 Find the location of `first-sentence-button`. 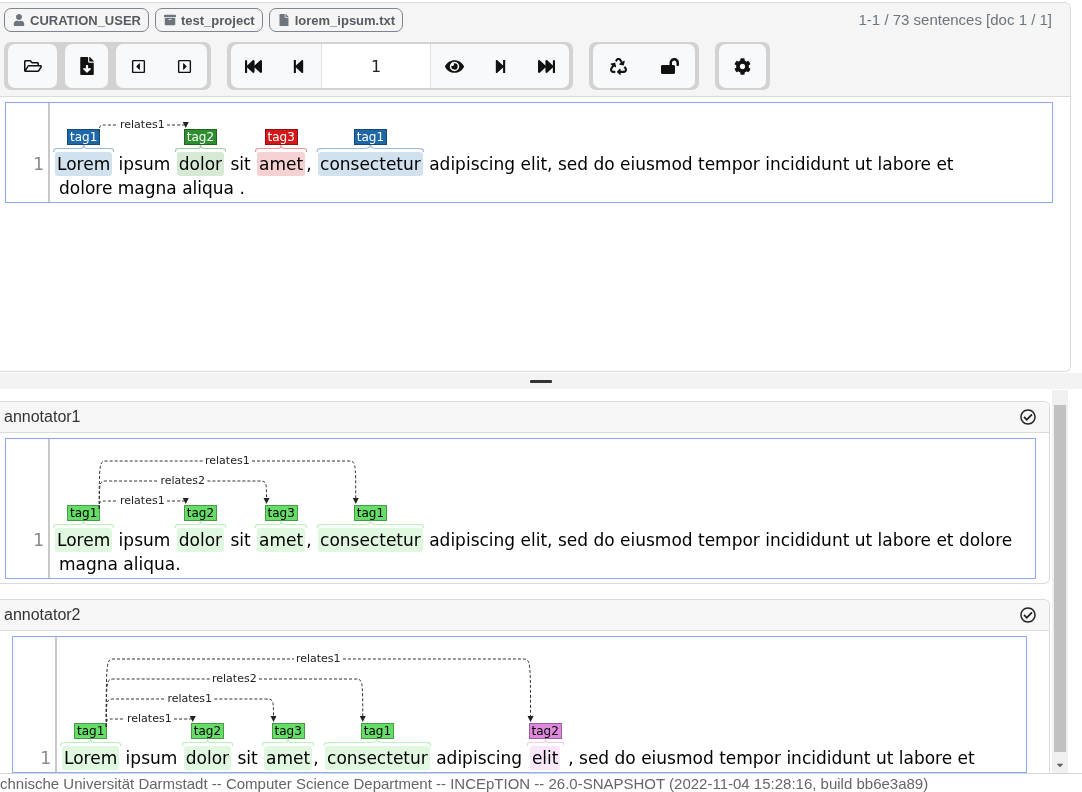

first-sentence-button is located at coordinates (253, 66).